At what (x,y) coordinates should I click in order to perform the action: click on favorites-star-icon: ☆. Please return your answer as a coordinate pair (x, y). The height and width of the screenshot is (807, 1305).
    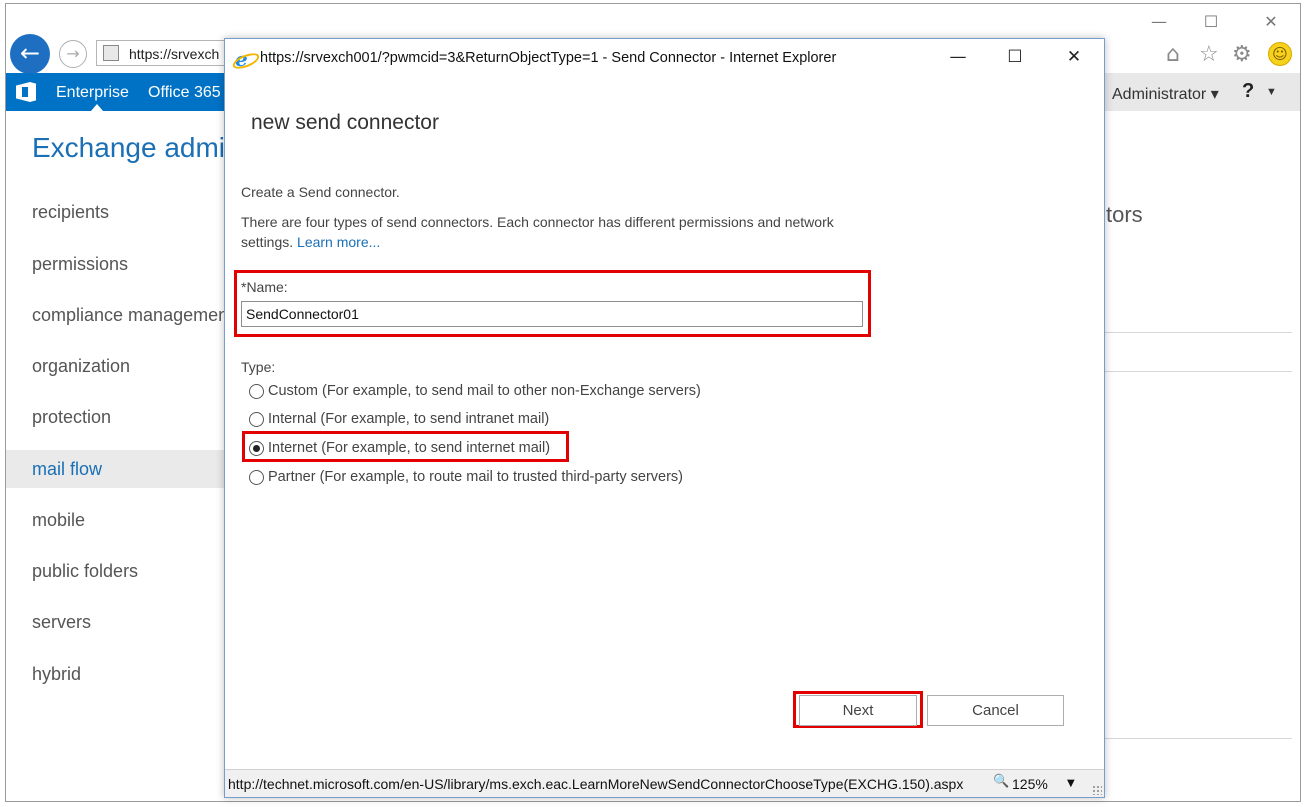
    Looking at the image, I should click on (1209, 54).